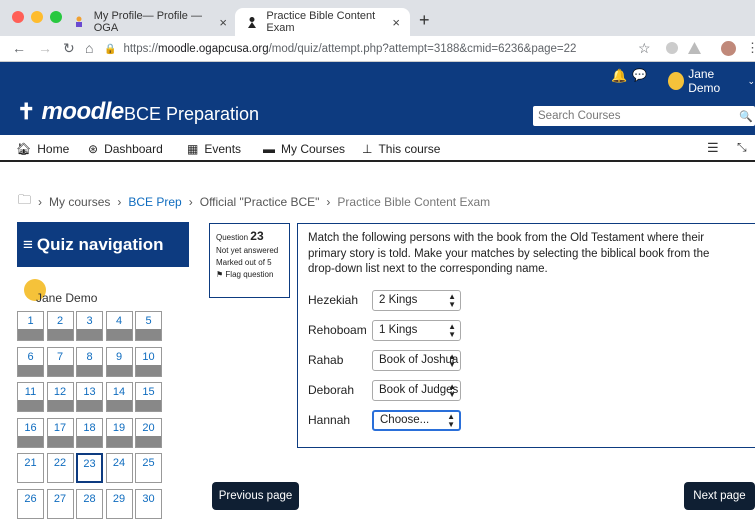  Describe the element at coordinates (214, 149) in the screenshot. I see `menu-item-events: ▦ Events` at that location.